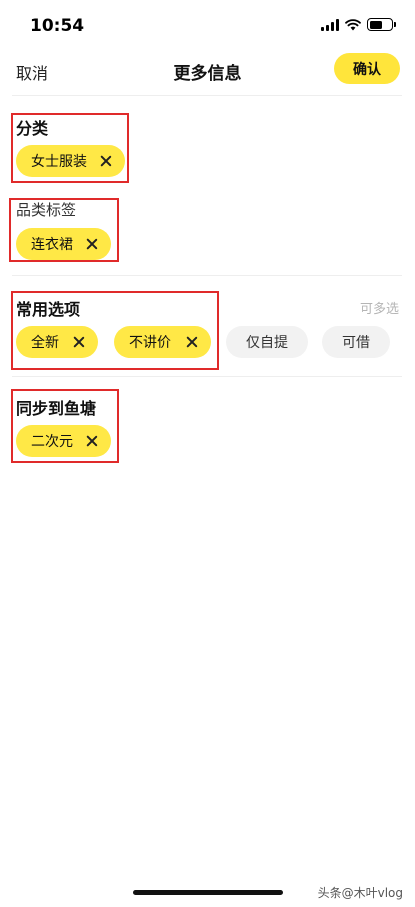 The width and height of the screenshot is (415, 907). Describe the element at coordinates (46, 210) in the screenshot. I see `category-tag-title: 品类标签` at that location.